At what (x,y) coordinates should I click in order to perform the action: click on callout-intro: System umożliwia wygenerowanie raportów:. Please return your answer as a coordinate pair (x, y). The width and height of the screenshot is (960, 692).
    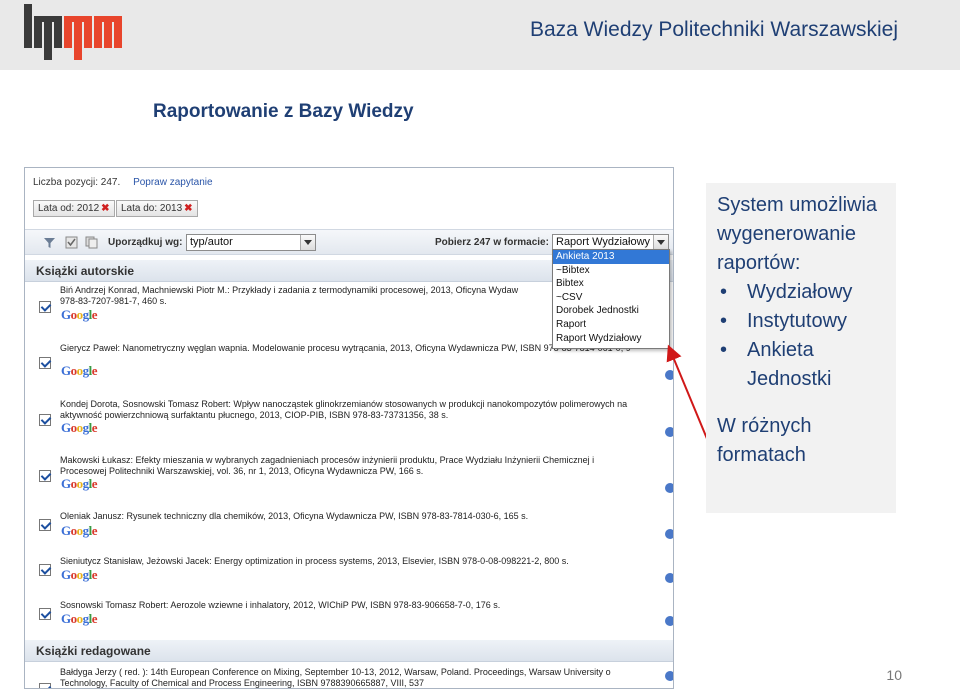
    Looking at the image, I should click on (797, 234).